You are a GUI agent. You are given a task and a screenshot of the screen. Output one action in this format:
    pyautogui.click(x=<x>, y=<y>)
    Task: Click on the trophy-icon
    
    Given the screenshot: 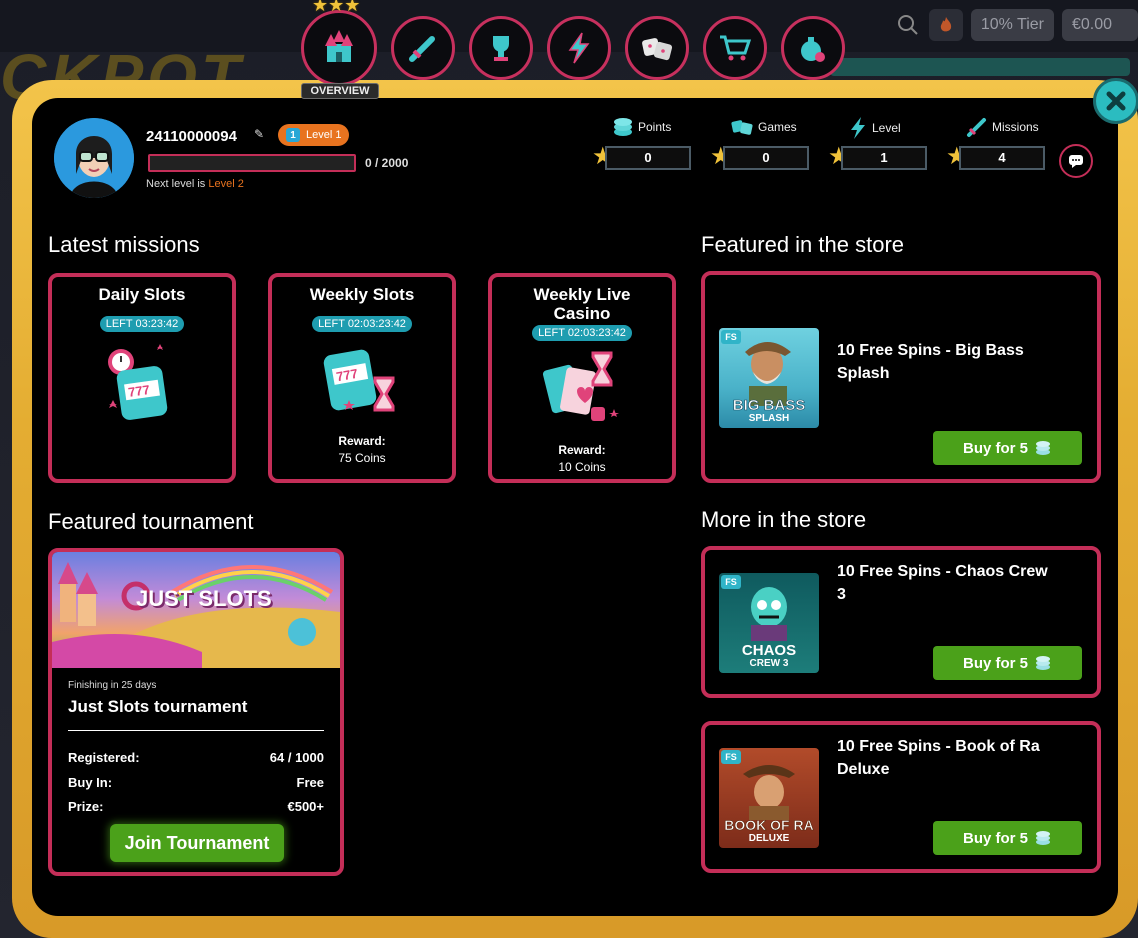 What is the action you would take?
    pyautogui.click(x=501, y=48)
    